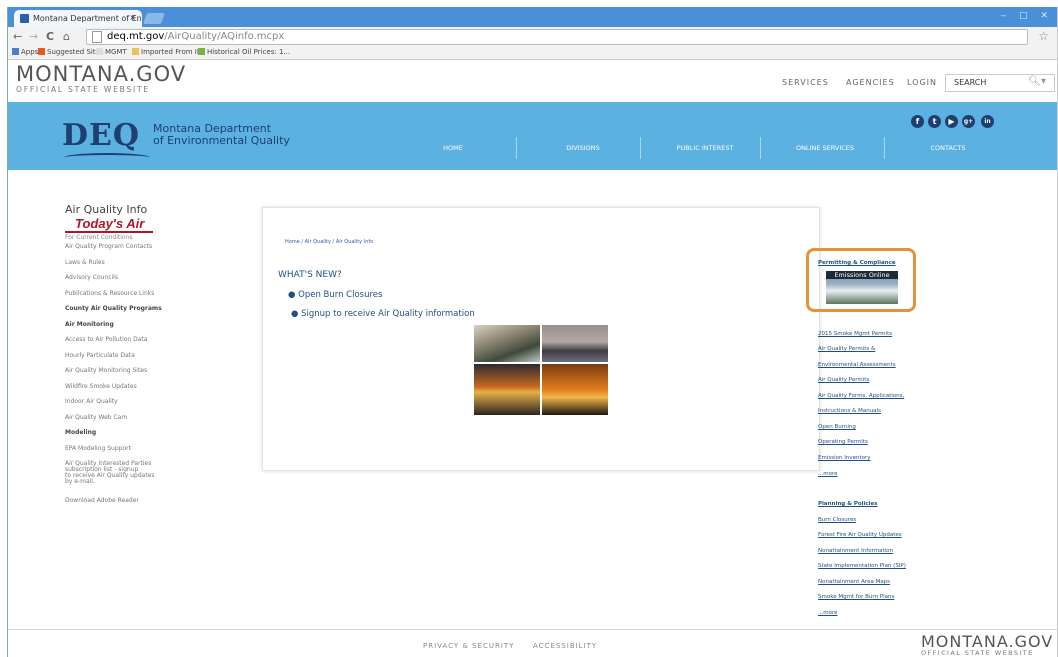 This screenshot has height=657, width=1058. What do you see at coordinates (80, 432) in the screenshot?
I see `sidebar-item: Modeling` at bounding box center [80, 432].